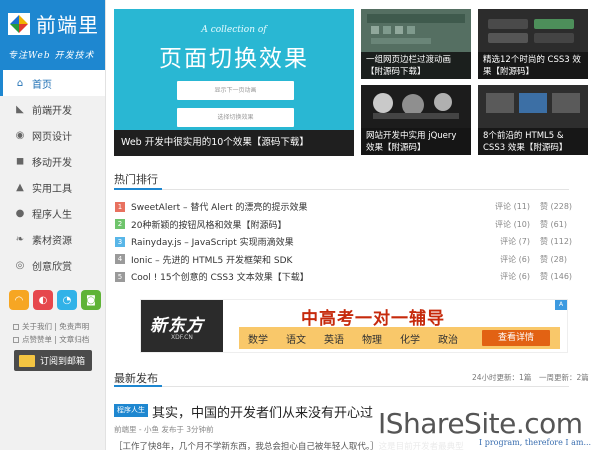 The width and height of the screenshot is (600, 450). Describe the element at coordinates (508, 241) in the screenshot. I see `hot-item-comments: 评论 (7)` at that location.